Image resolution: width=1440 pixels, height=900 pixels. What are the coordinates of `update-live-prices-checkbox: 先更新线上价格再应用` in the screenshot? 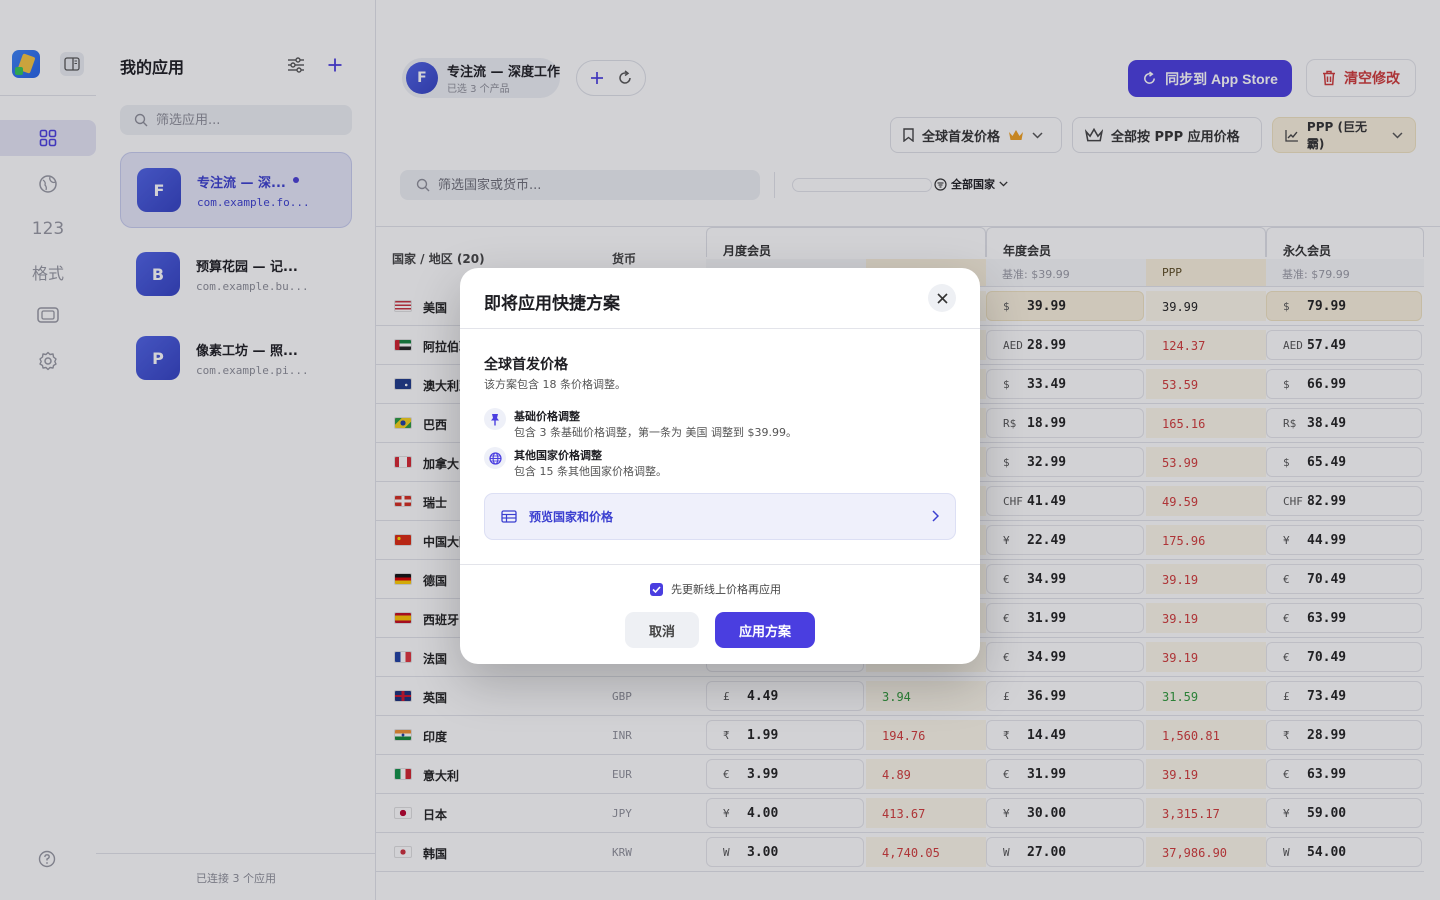 It's located at (715, 589).